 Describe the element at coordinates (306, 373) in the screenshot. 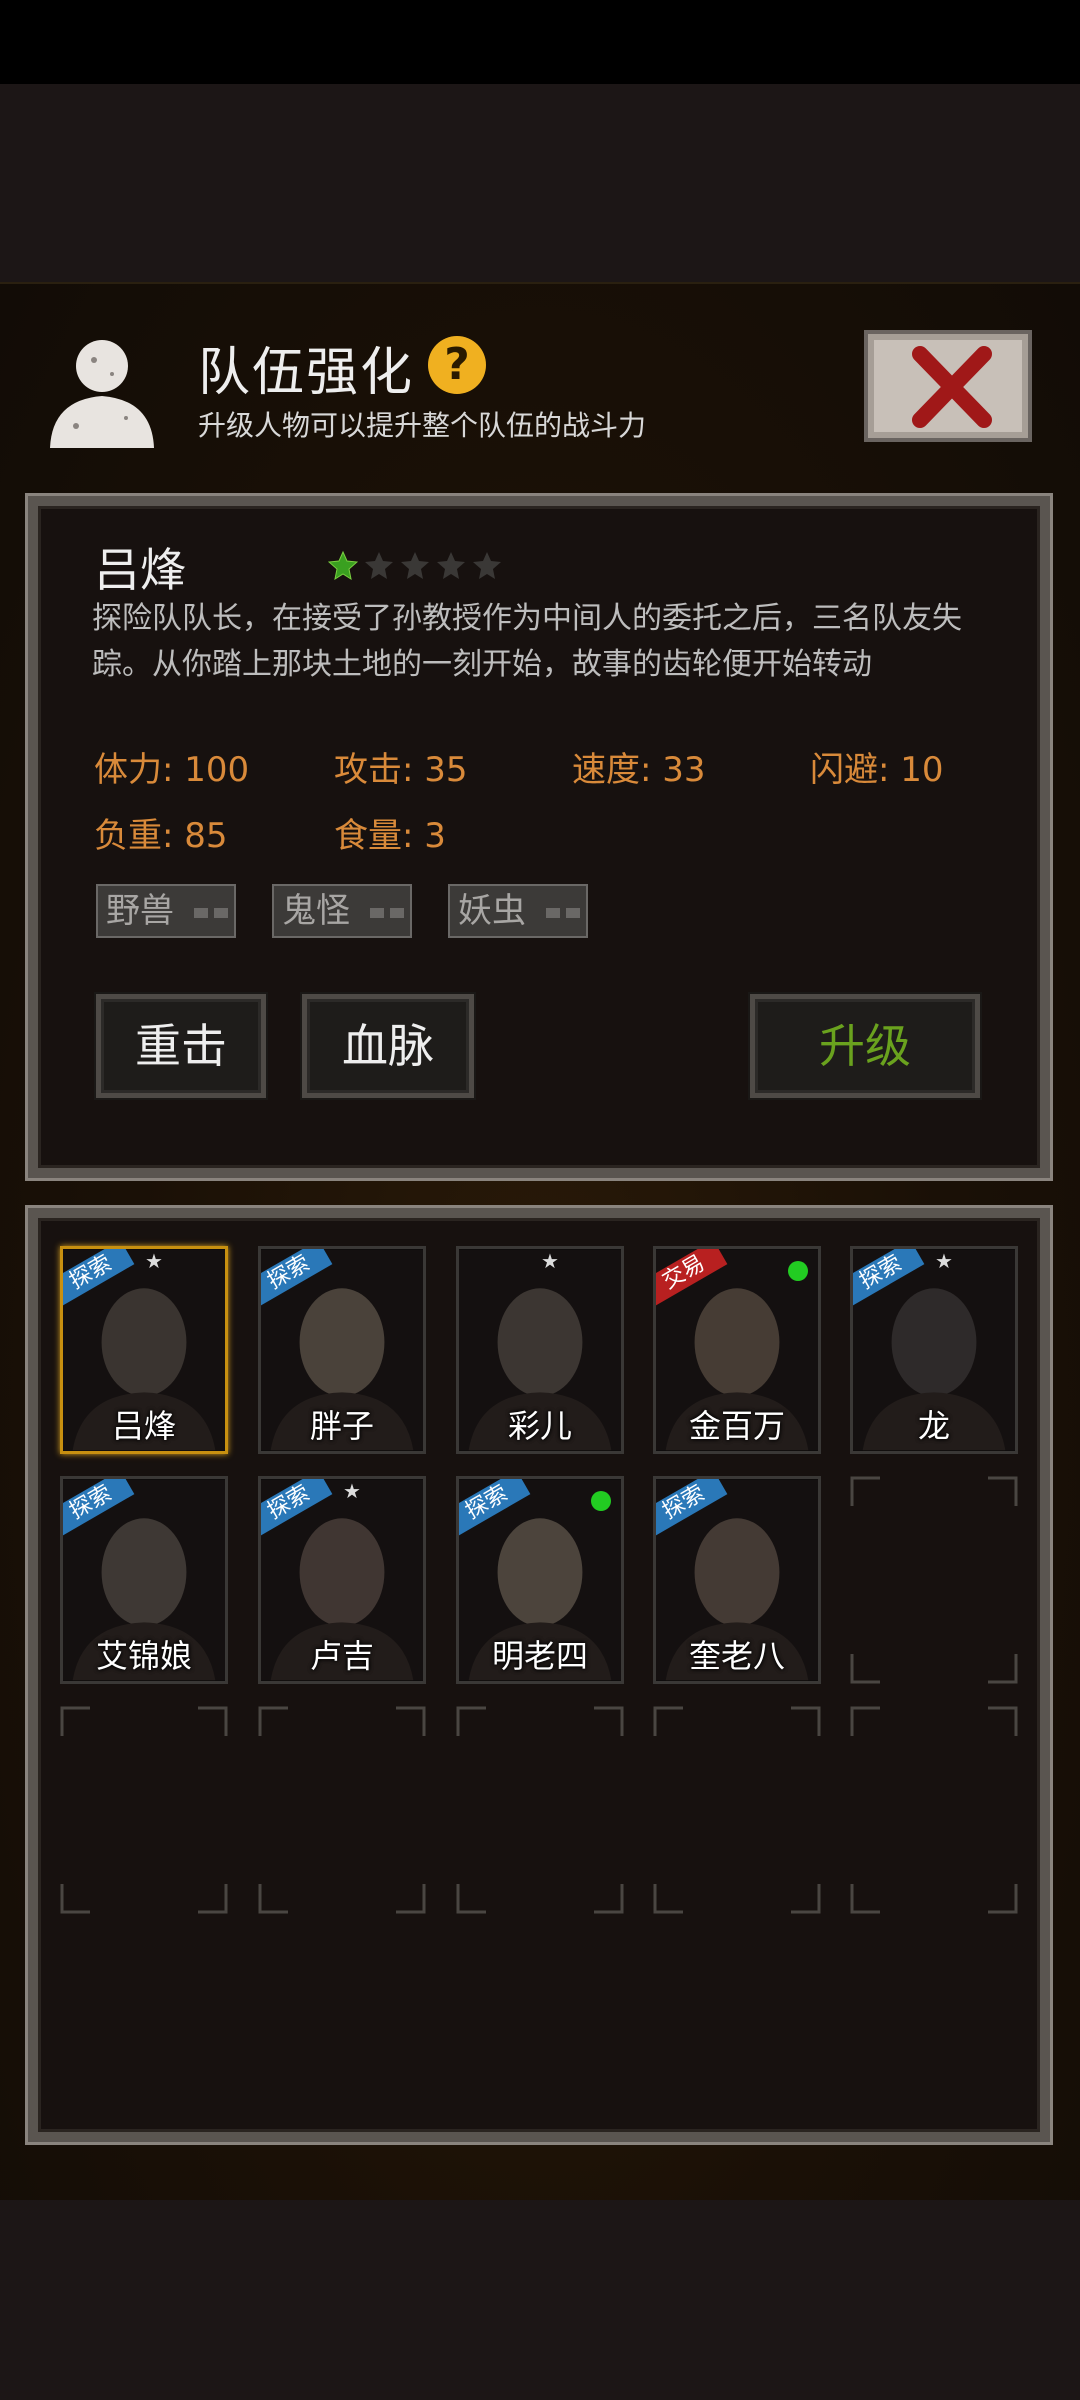

I see `page-title: 队伍强化` at that location.